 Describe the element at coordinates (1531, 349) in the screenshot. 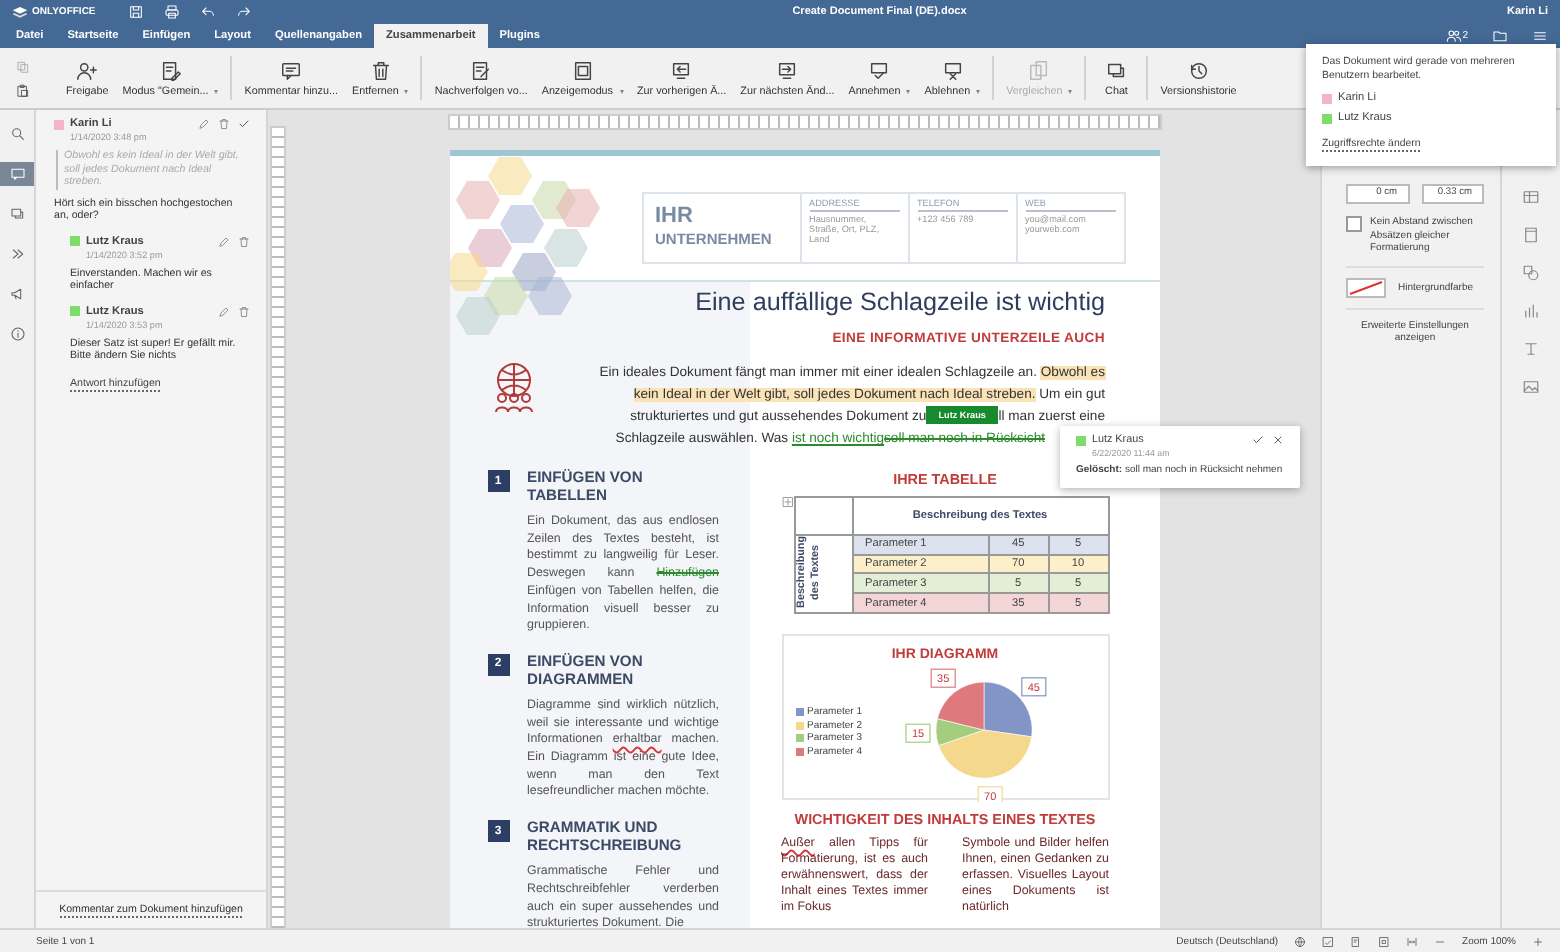

I see `text-art-icon` at that location.